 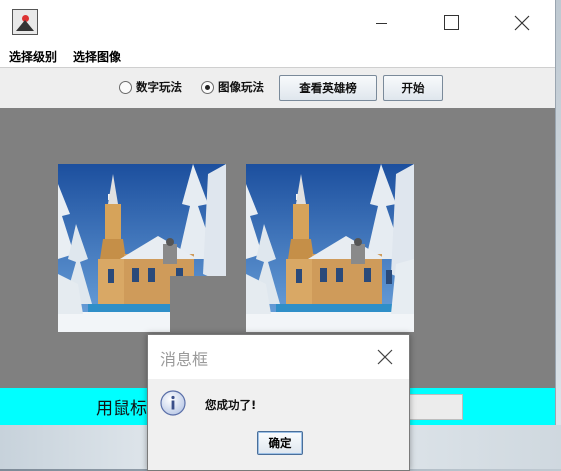 I want to click on dialog-title-bar: 消息框, so click(x=278, y=357).